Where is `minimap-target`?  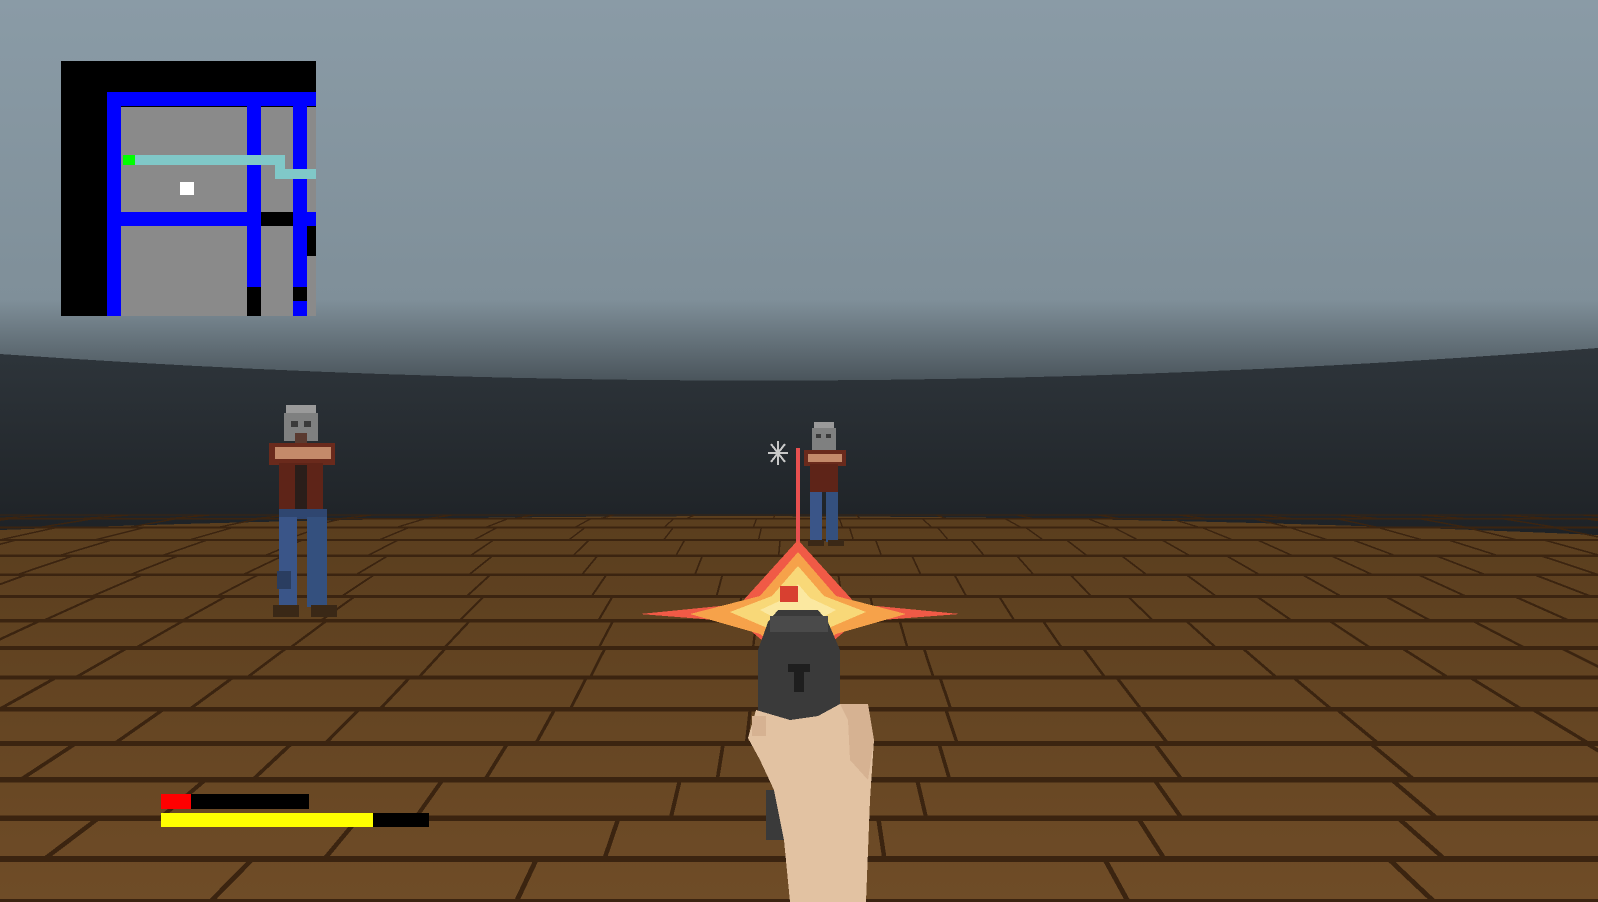 minimap-target is located at coordinates (129, 160).